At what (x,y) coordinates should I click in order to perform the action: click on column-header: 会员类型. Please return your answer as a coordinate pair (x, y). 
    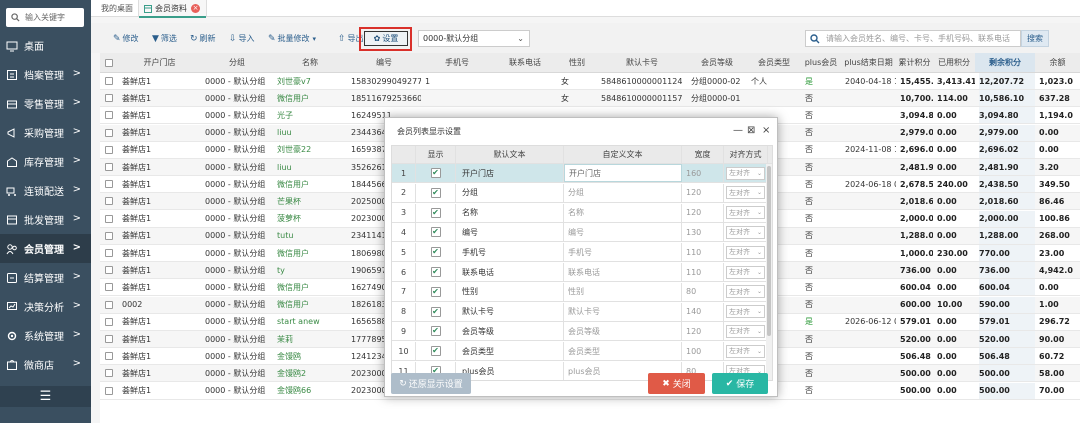
    Looking at the image, I should click on (774, 62).